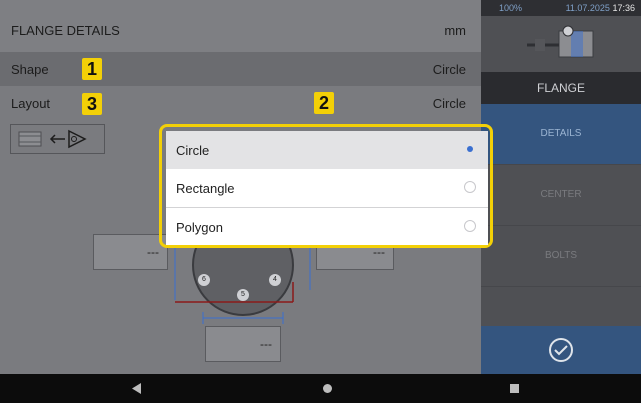 The image size is (641, 403). I want to click on circle-home-icon, so click(327, 388).